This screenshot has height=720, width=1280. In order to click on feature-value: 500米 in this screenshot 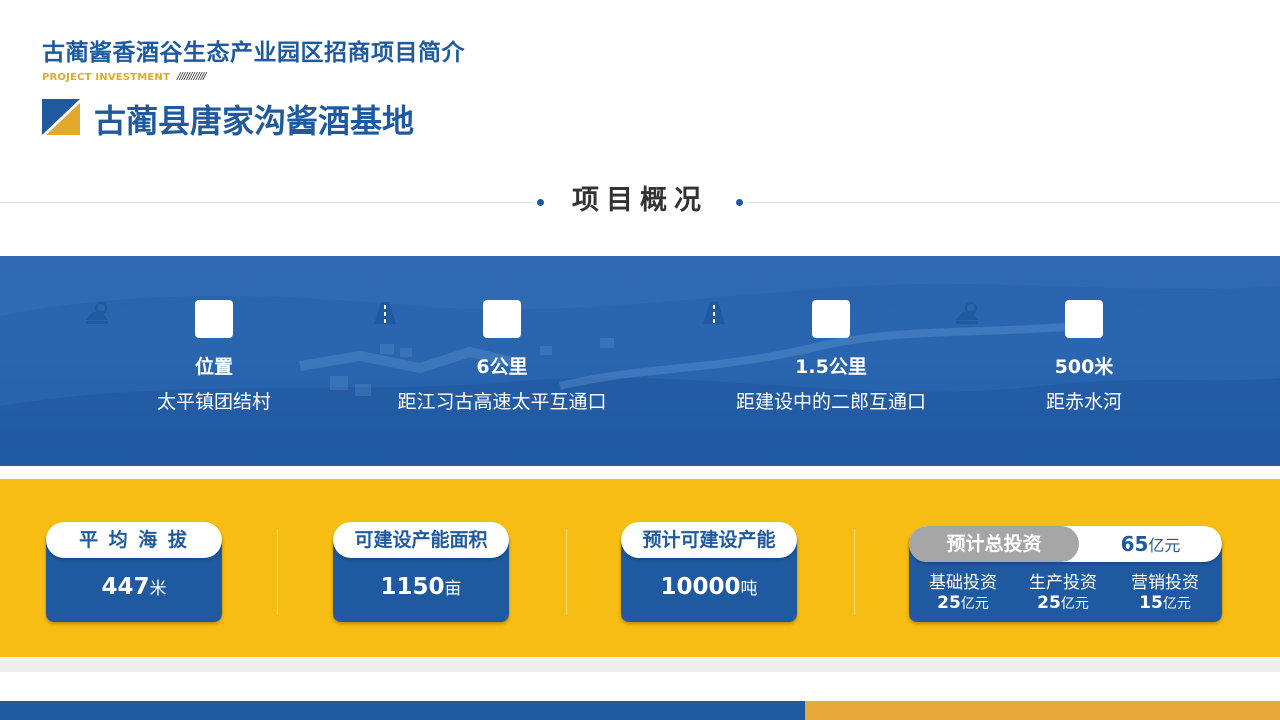, I will do `click(1084, 367)`.